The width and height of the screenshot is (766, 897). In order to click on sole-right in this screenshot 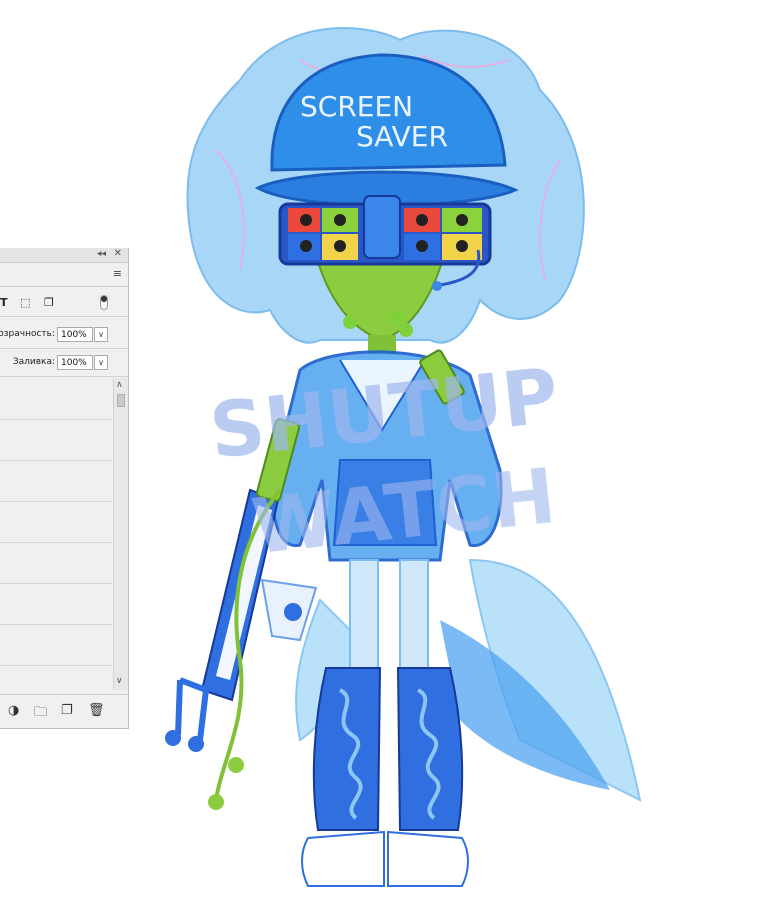, I will do `click(428, 858)`.